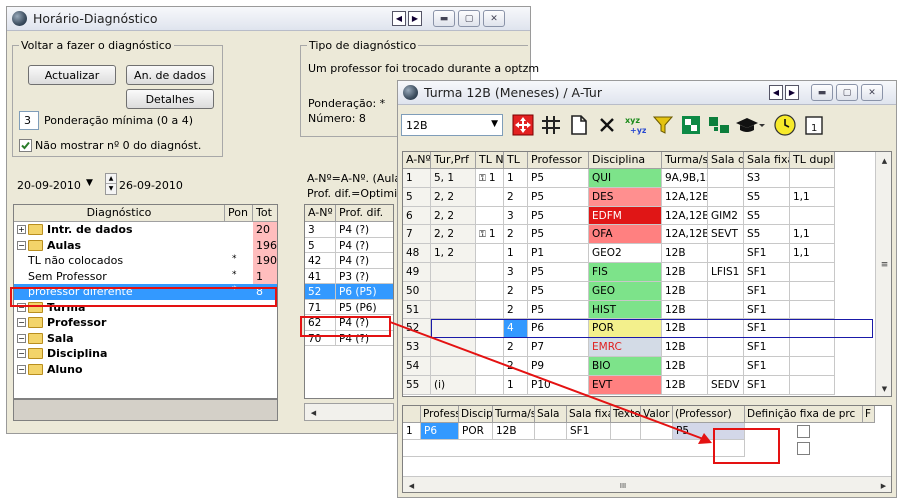 This screenshot has height=502, width=900. I want to click on arrow-line, so click(548, 381).